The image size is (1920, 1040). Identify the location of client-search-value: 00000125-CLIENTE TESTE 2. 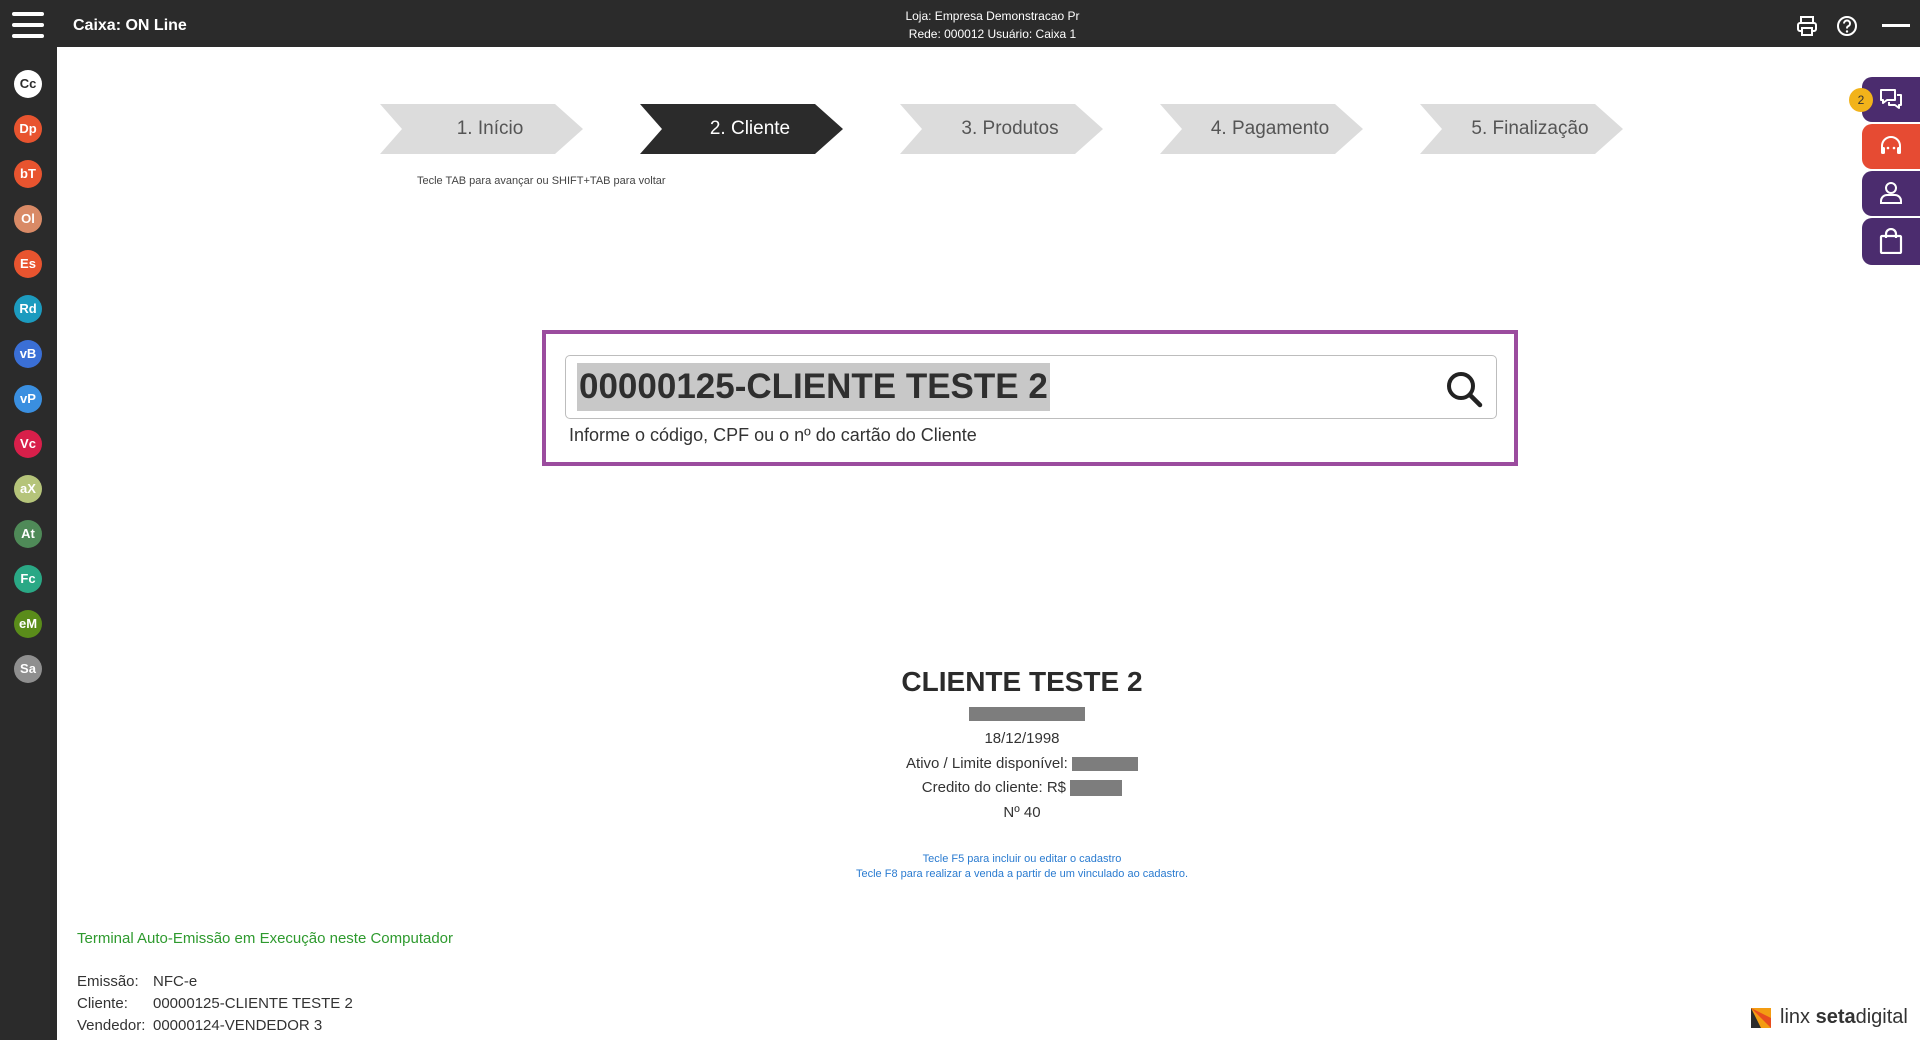
(813, 387).